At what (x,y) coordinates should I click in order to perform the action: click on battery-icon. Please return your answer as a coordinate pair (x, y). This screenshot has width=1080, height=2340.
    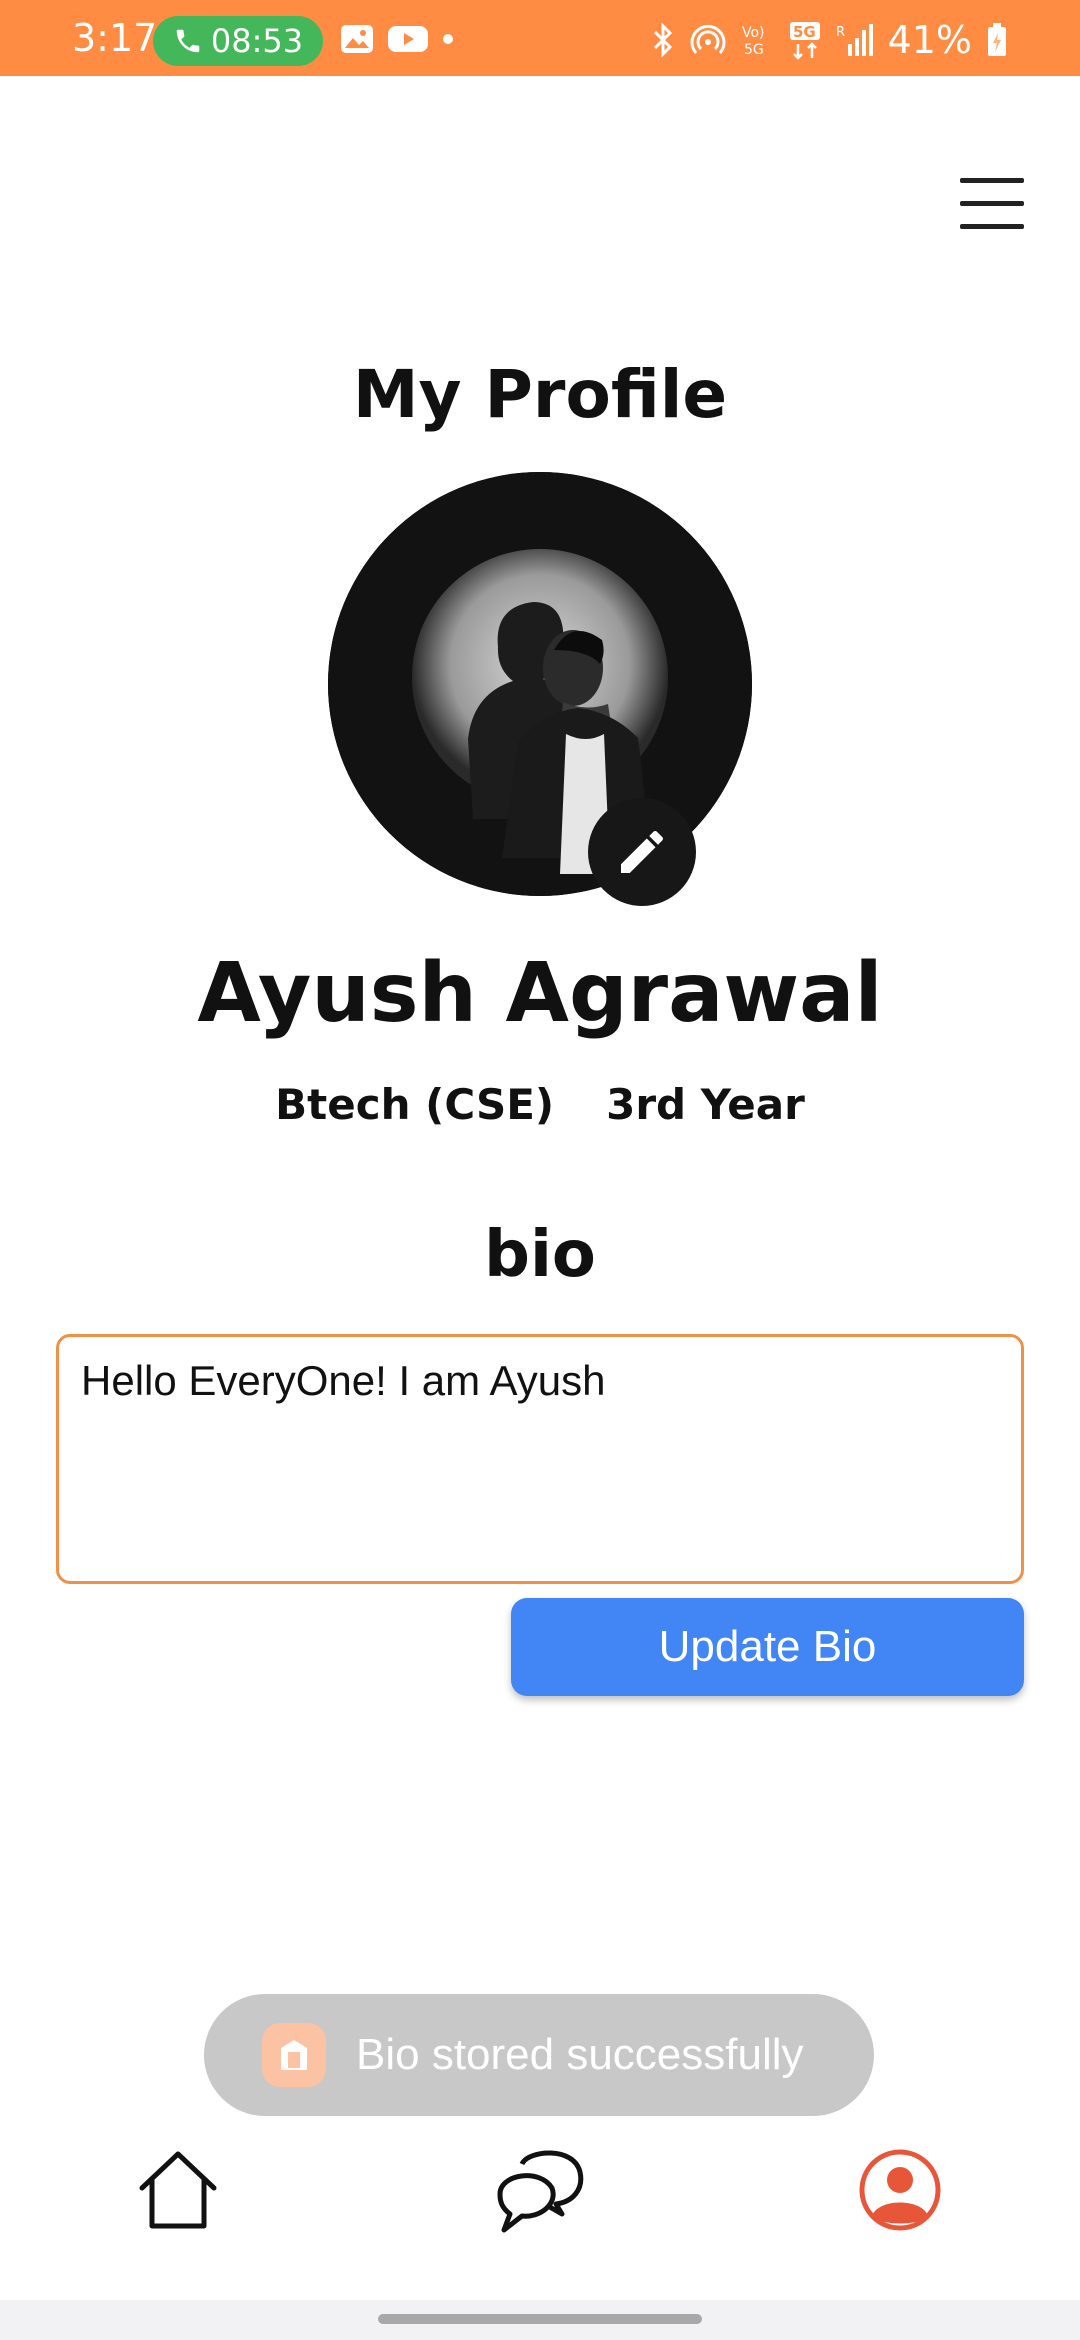
    Looking at the image, I should click on (997, 39).